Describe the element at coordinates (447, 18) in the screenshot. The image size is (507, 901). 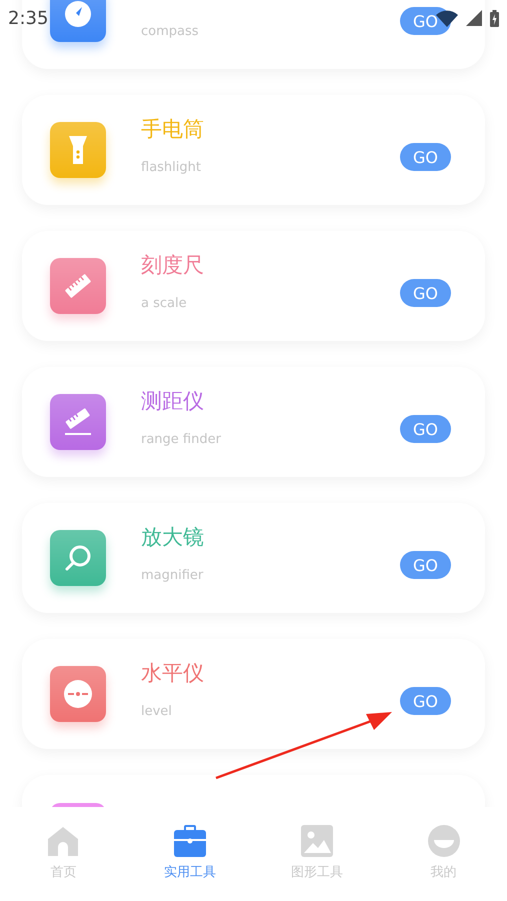
I see `wifi-icon` at that location.